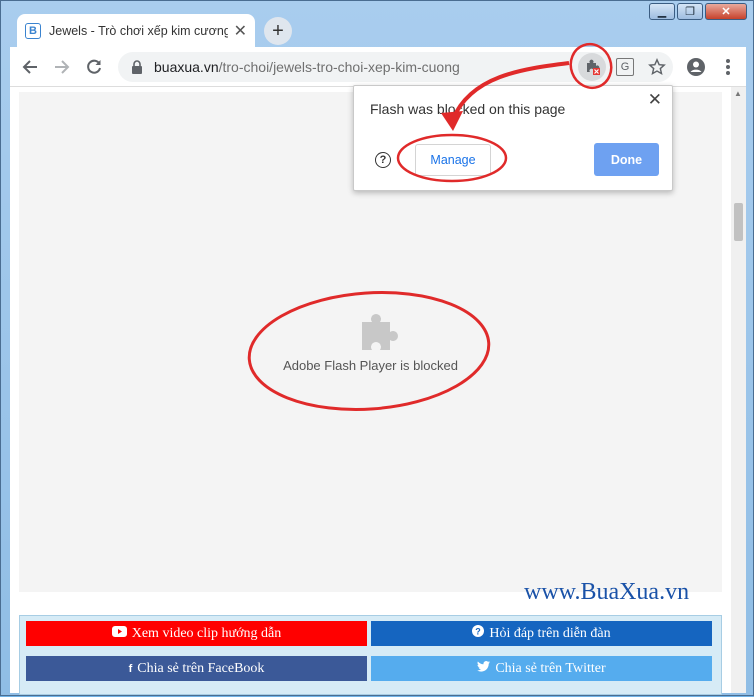 This screenshot has width=754, height=697. What do you see at coordinates (33, 30) in the screenshot?
I see `site-favicon-icon: B` at bounding box center [33, 30].